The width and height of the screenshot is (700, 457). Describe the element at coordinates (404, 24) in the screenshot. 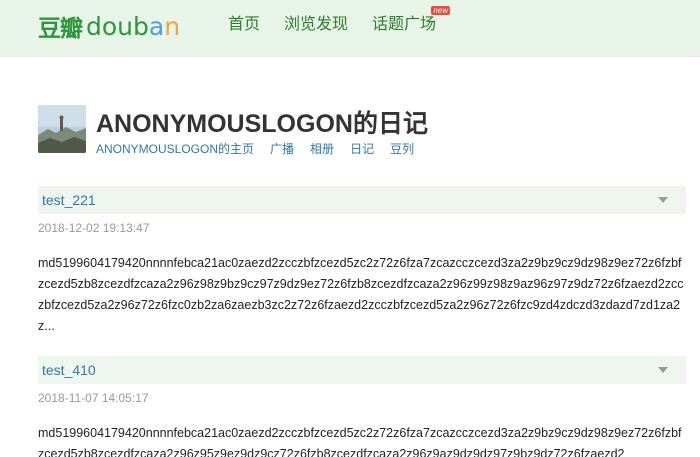

I see `nav-topics-label: 话题广场` at that location.